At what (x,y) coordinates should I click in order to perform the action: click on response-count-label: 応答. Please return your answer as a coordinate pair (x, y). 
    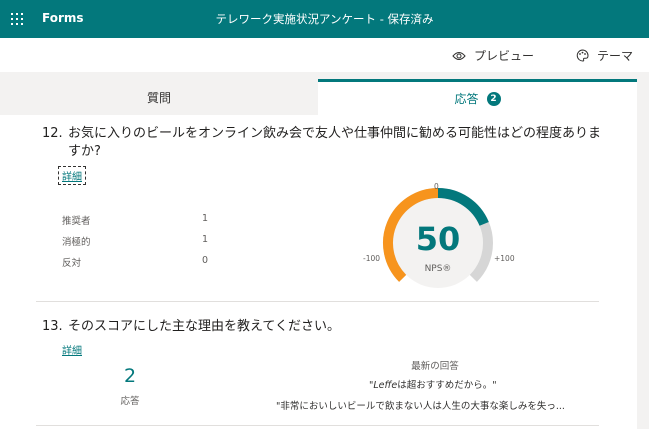
    Looking at the image, I should click on (130, 401).